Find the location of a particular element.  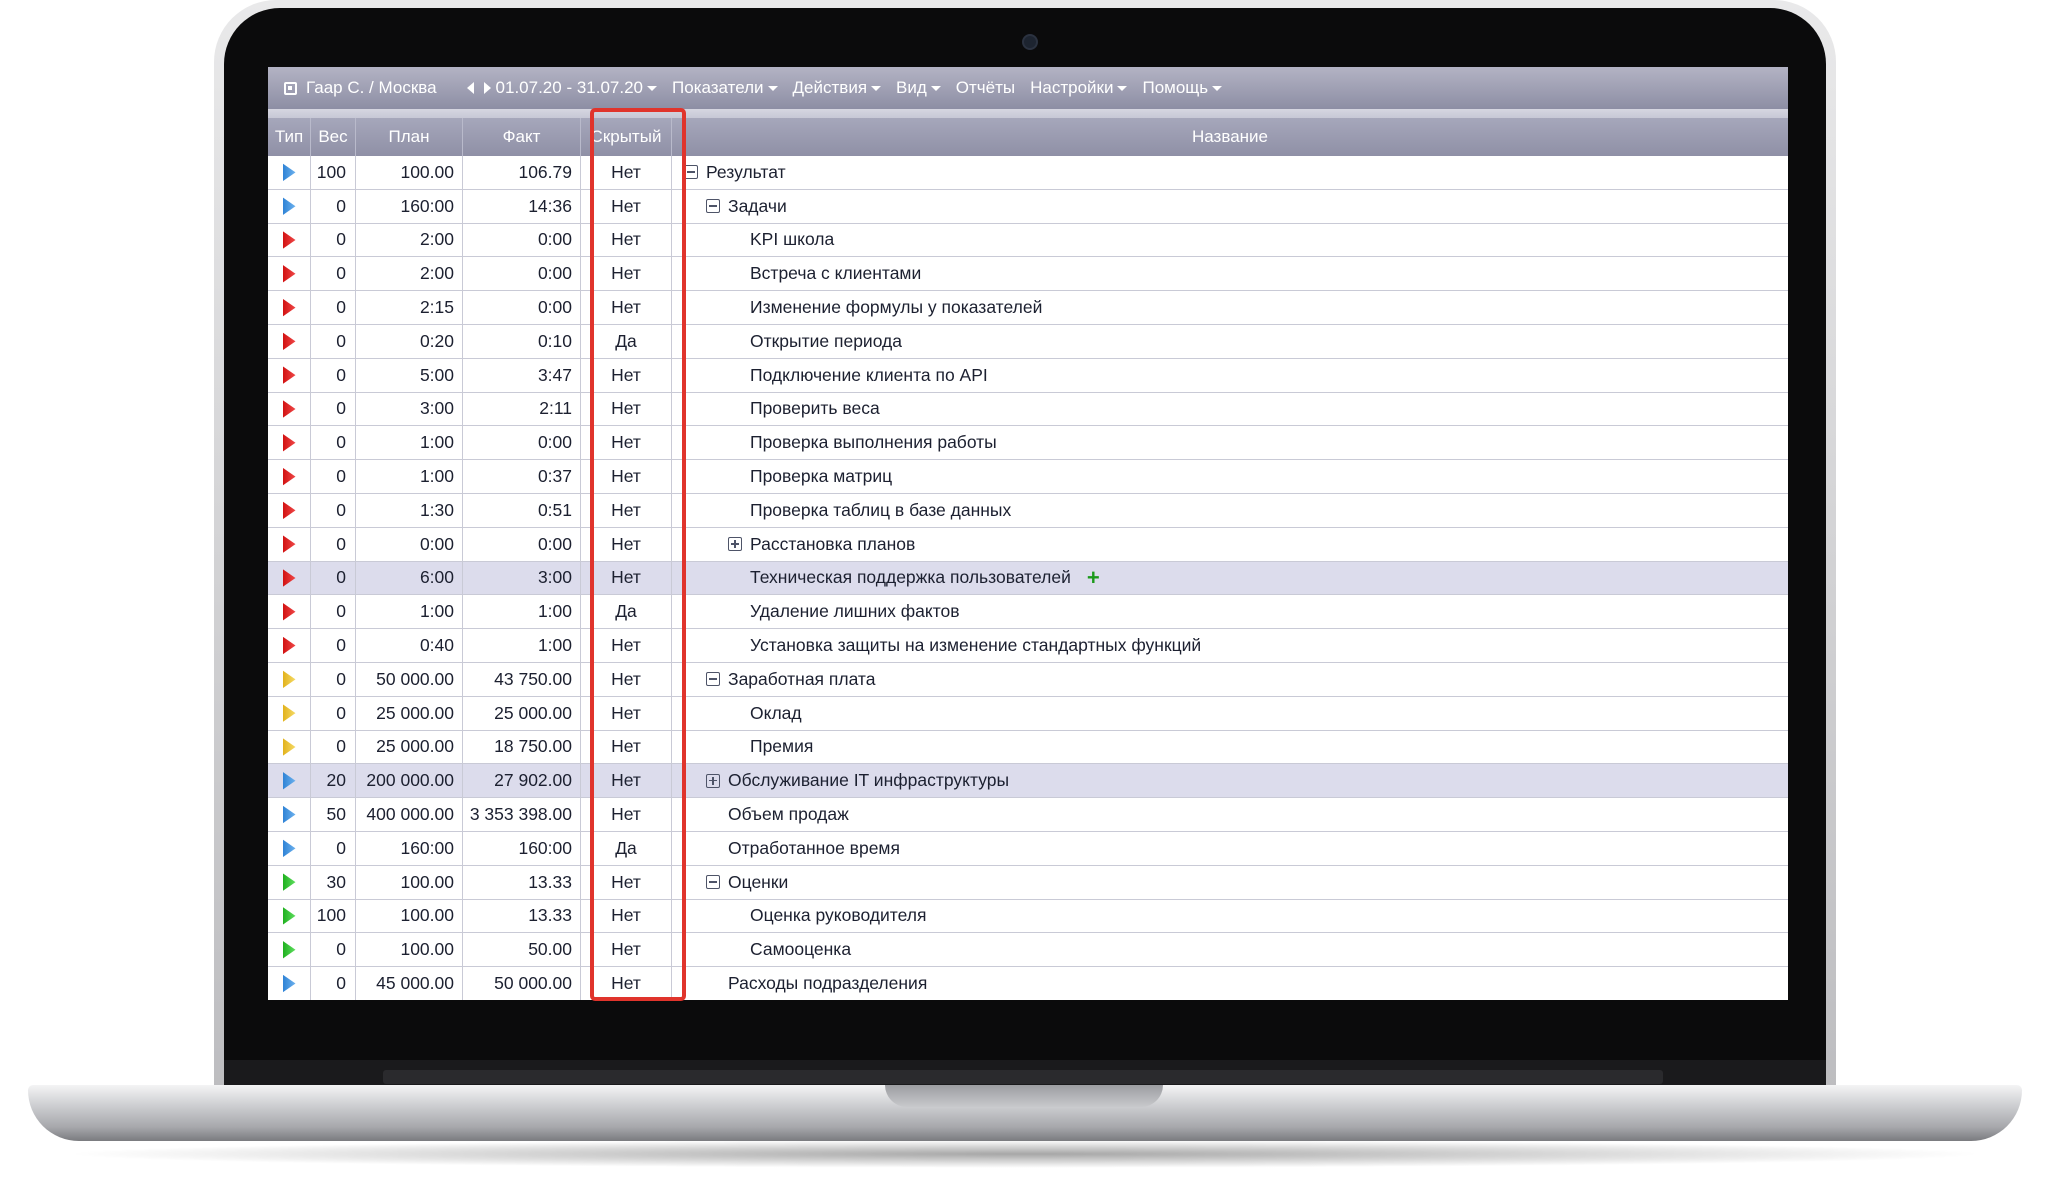

plan-cell: 3:00 is located at coordinates (409, 409).